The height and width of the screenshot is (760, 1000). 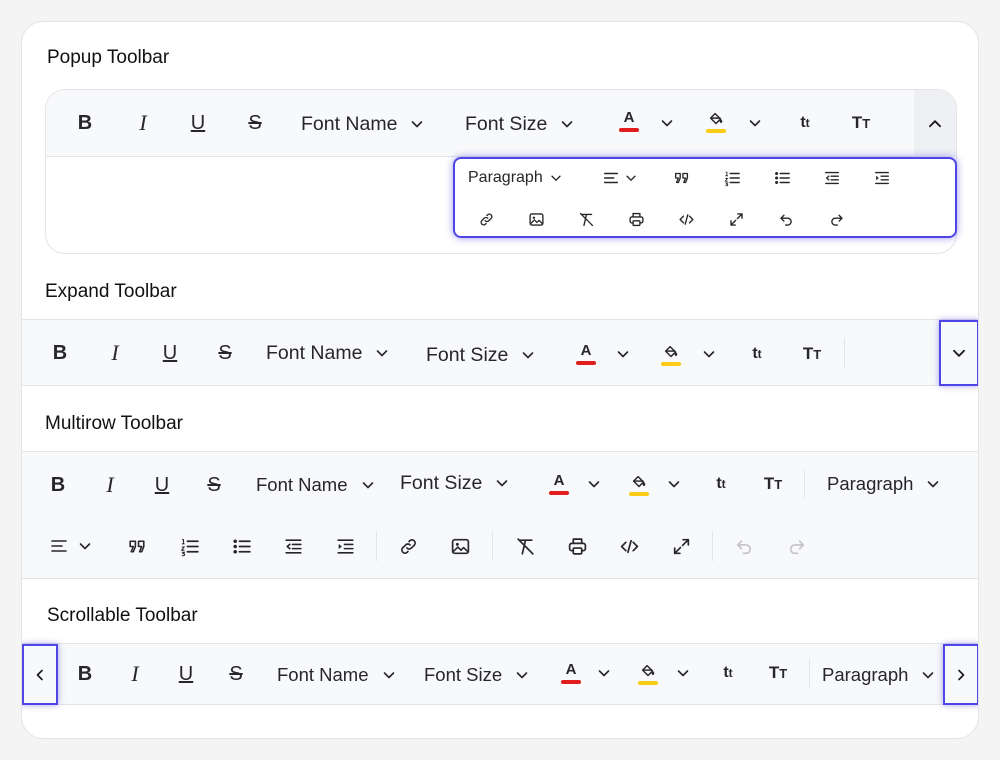 What do you see at coordinates (705, 197) in the screenshot?
I see `popup-overflow-panel: Paragraph` at bounding box center [705, 197].